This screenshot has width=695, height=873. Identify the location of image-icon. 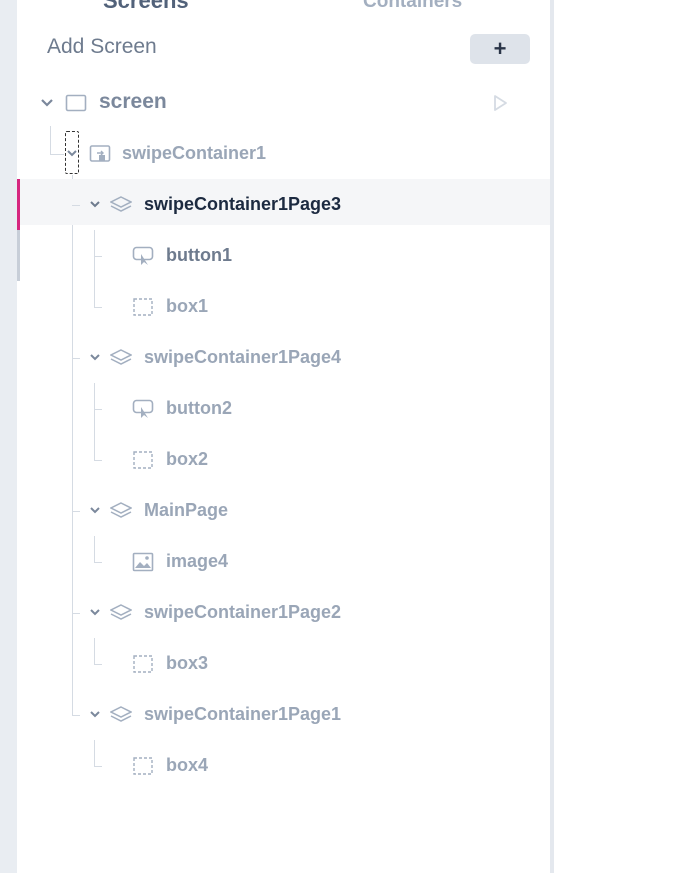
(143, 562).